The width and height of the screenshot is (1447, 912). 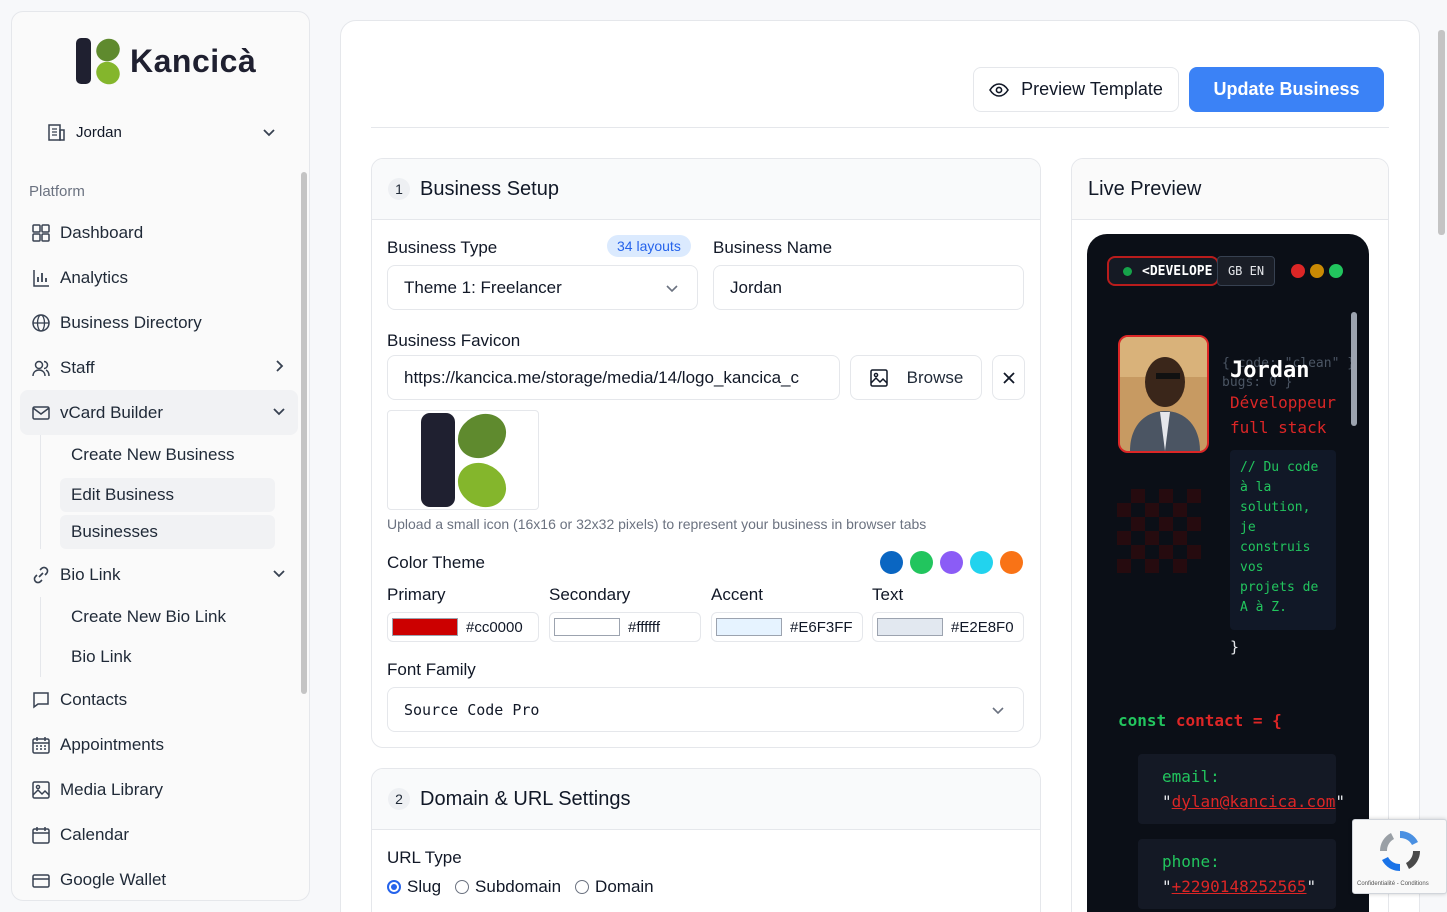 What do you see at coordinates (159, 834) in the screenshot?
I see `sidebar-item-calendar: Calendar` at bounding box center [159, 834].